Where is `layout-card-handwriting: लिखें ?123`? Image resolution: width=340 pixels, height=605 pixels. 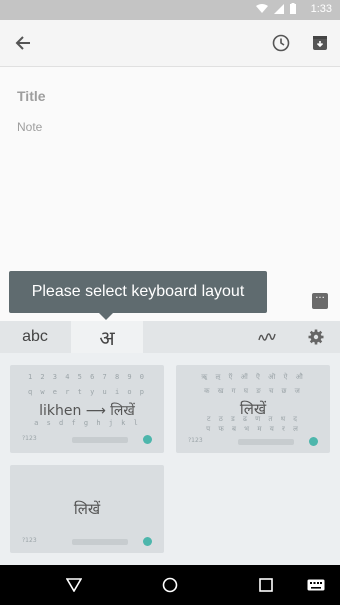
layout-card-handwriting: लिखें ?123 is located at coordinates (87, 509).